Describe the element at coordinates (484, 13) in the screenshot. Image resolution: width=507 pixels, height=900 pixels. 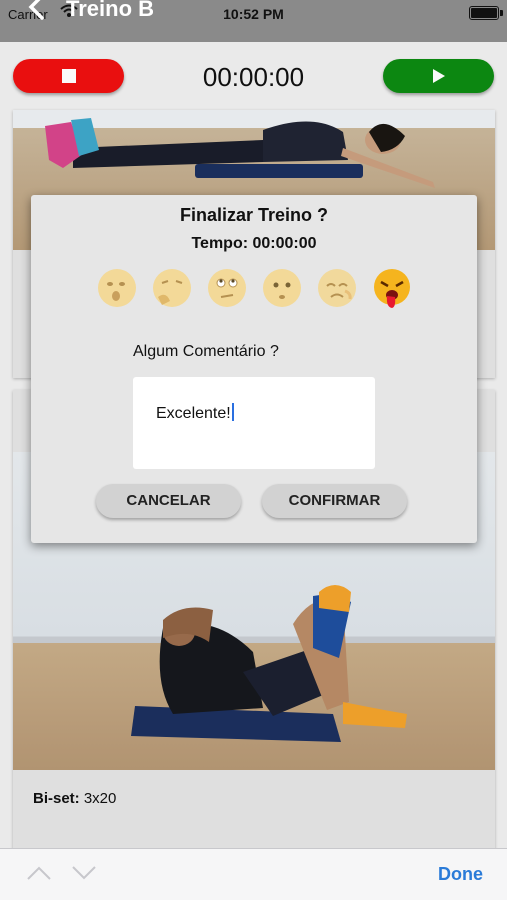
I see `battery-icon` at that location.